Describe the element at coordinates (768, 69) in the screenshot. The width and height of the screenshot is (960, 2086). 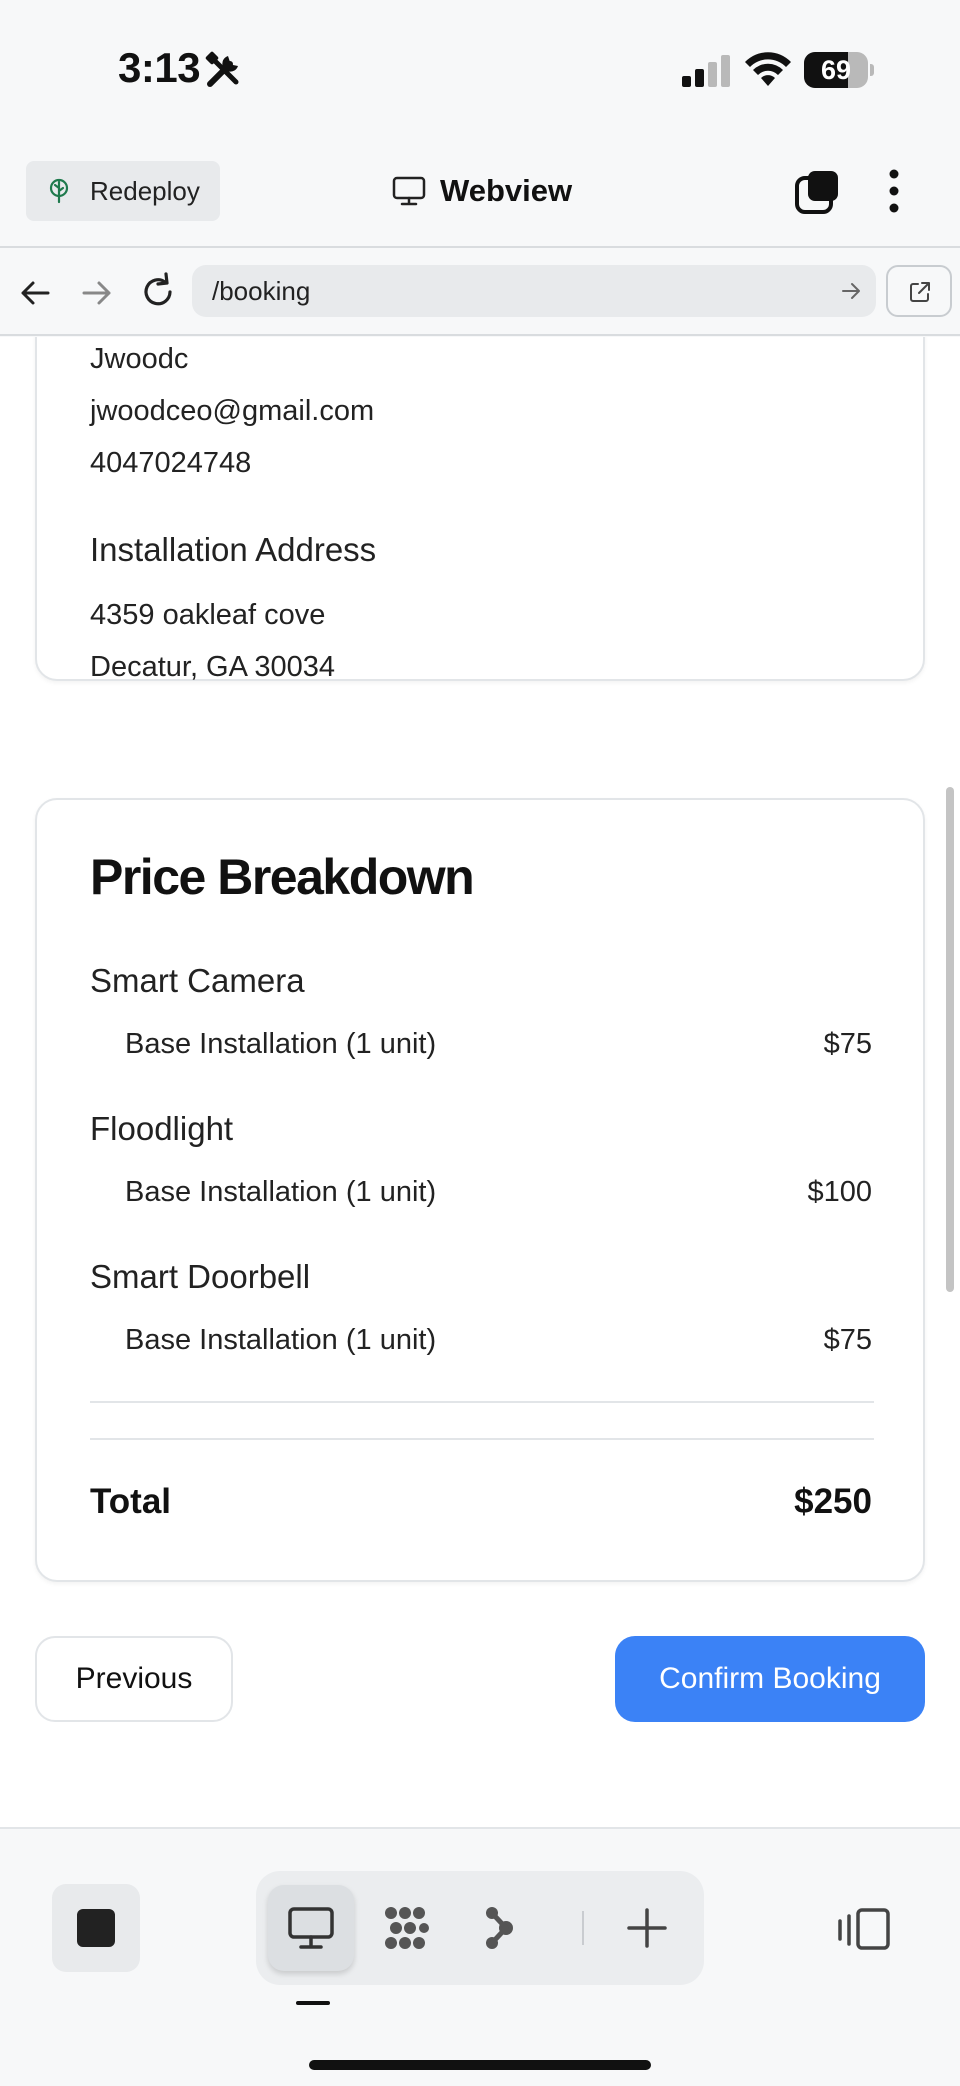
I see `wifi-icon` at that location.